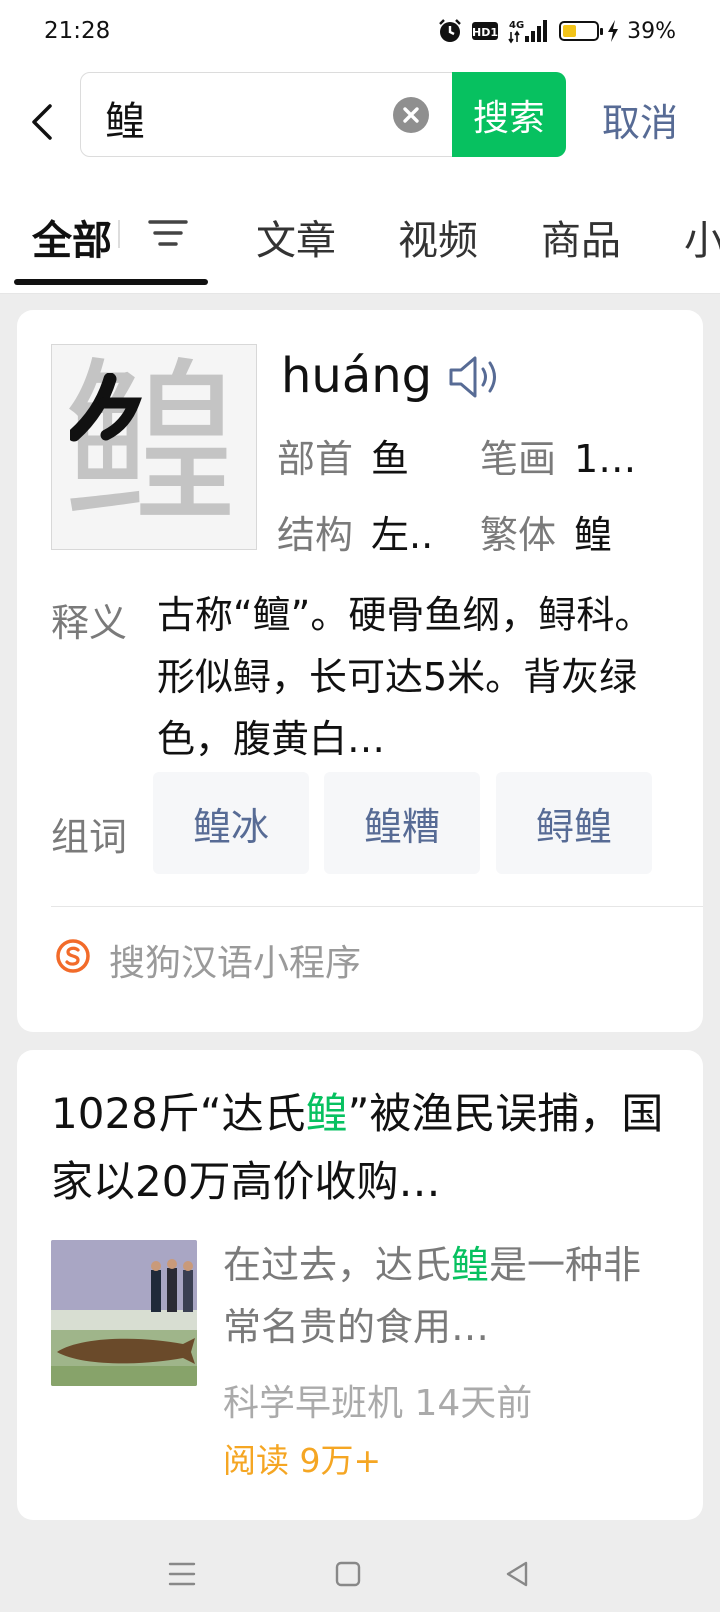 The height and width of the screenshot is (1612, 720). Describe the element at coordinates (581, 237) in the screenshot. I see `tab-products: 商品` at that location.